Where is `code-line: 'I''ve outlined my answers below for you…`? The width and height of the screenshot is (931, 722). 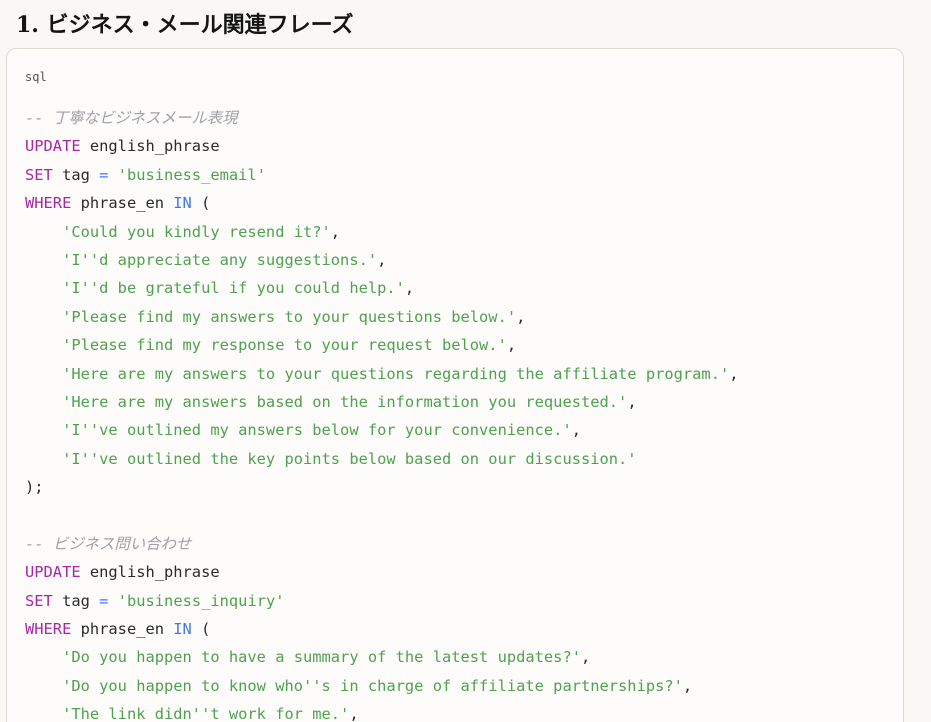
code-line: 'I''ve outlined my answers below for you… is located at coordinates (382, 430).